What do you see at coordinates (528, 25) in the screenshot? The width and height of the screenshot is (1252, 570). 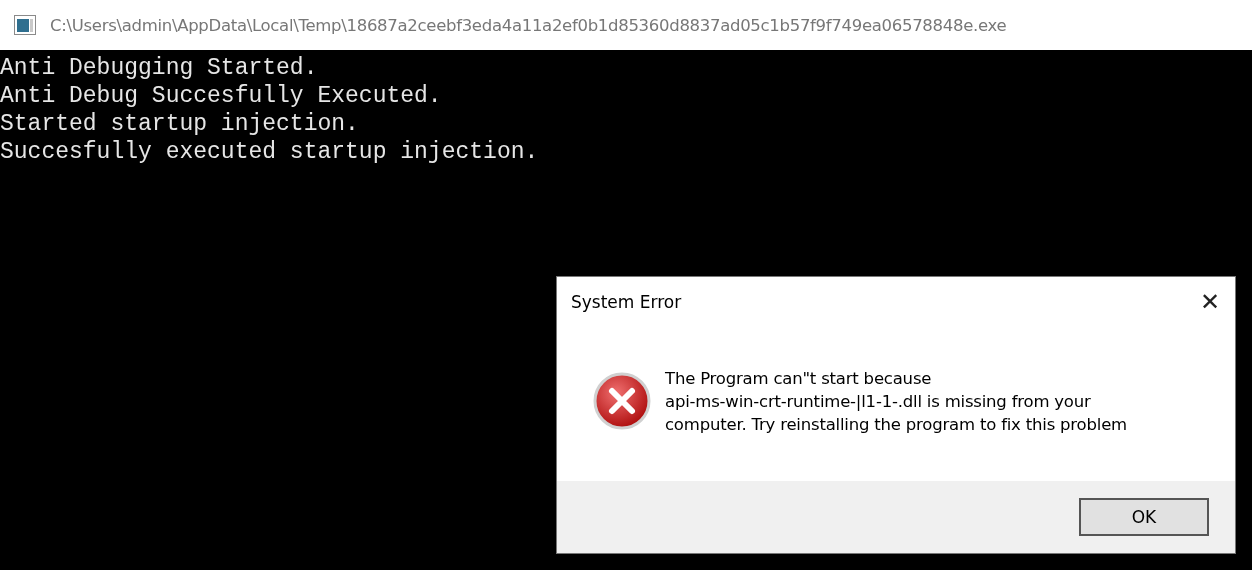 I see `window-title: C:\Users\admin\AppData\Local\Temp\18687a2ceebf3eda4a11a2ef0b1d85360d8837ad05c1b57f9f749ea06578848e.exe` at bounding box center [528, 25].